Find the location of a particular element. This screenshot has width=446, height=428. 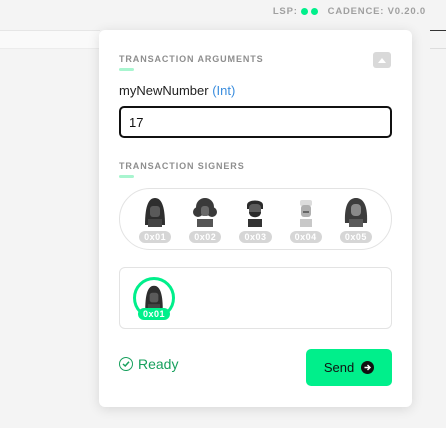

address-badge: 0x04 is located at coordinates (305, 237).